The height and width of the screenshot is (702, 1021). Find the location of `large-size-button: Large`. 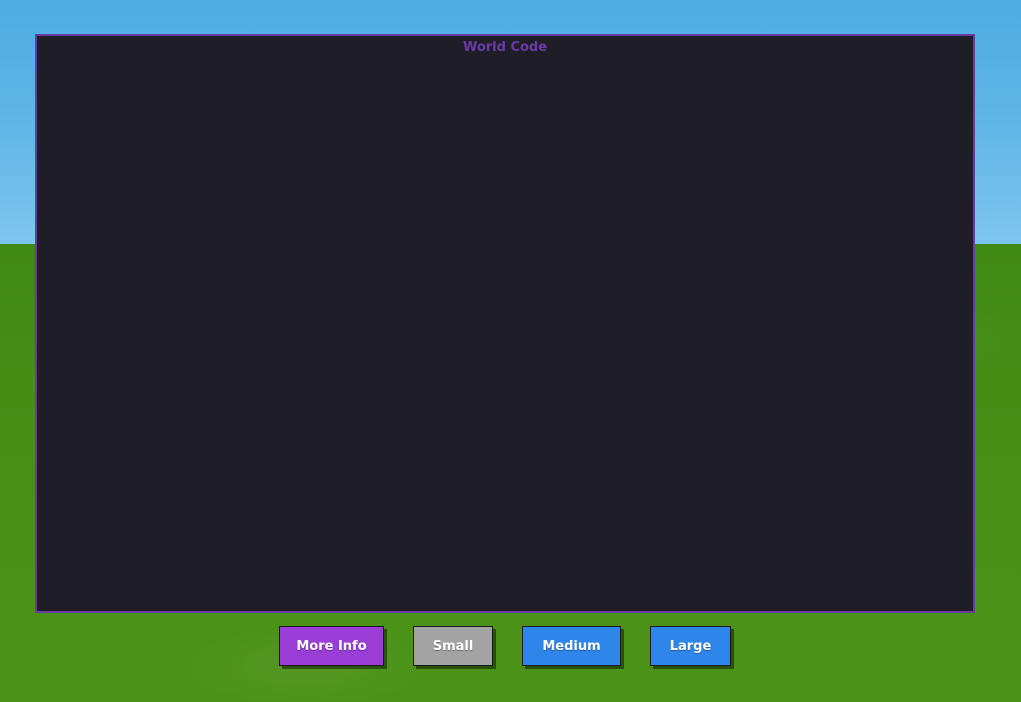

large-size-button: Large is located at coordinates (690, 646).